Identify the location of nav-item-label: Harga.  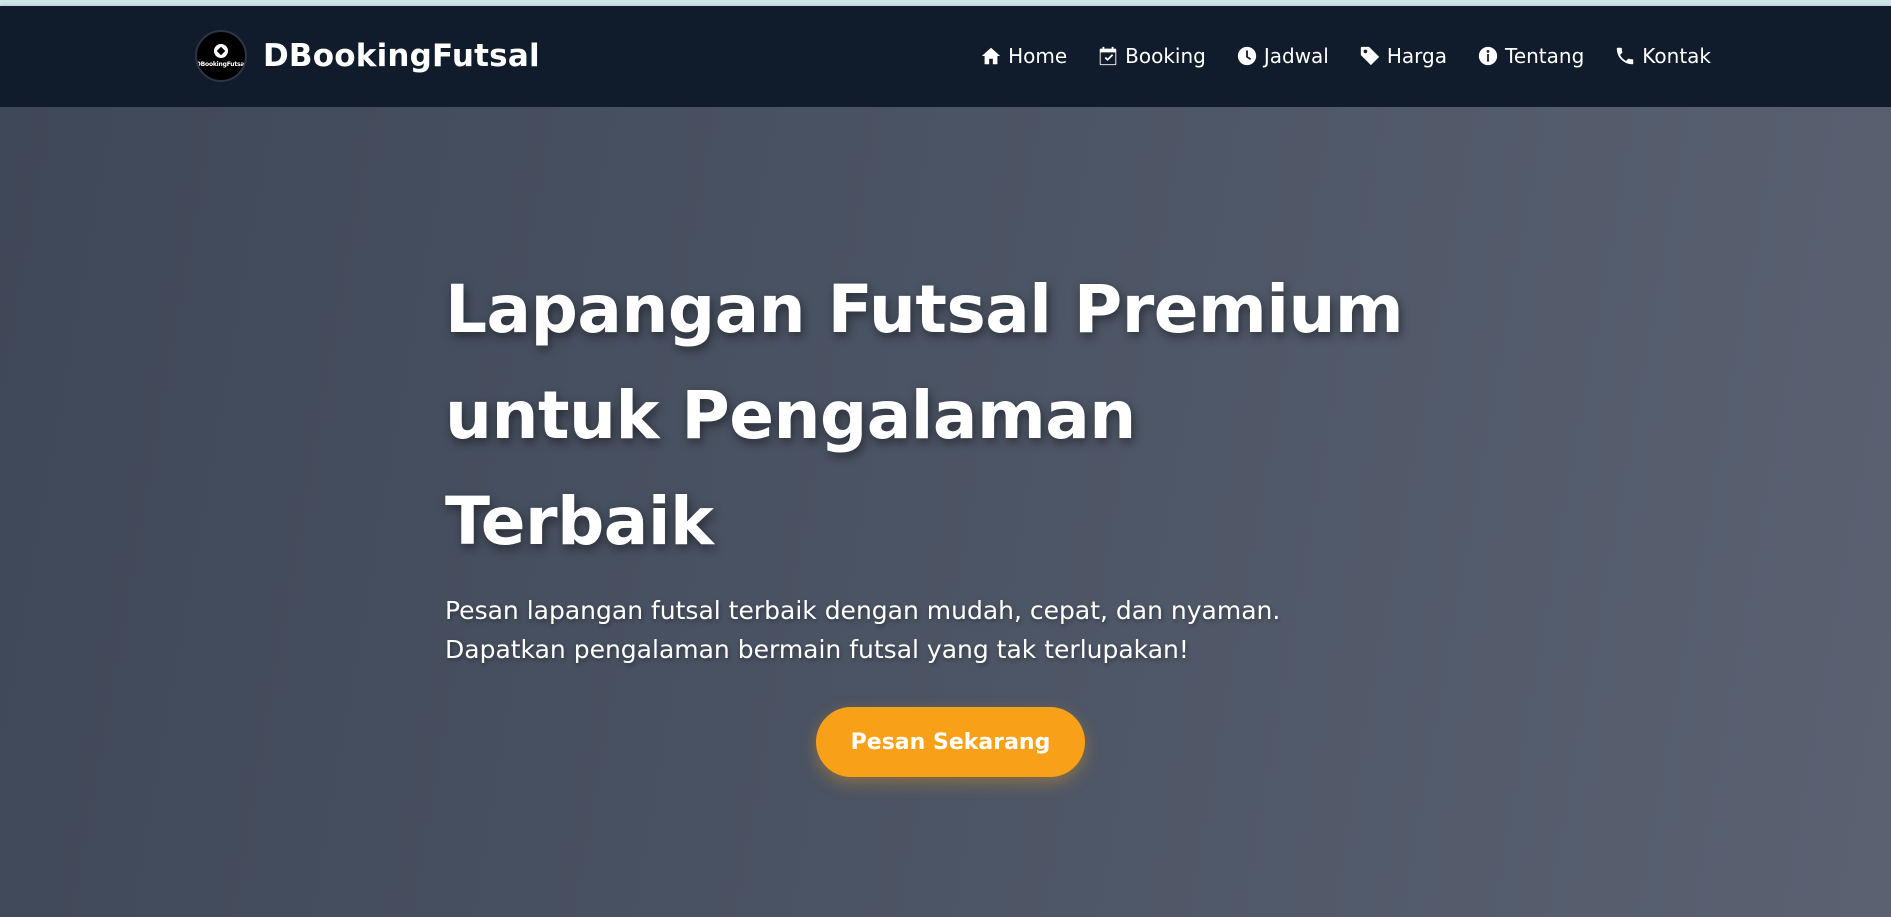
(1416, 56).